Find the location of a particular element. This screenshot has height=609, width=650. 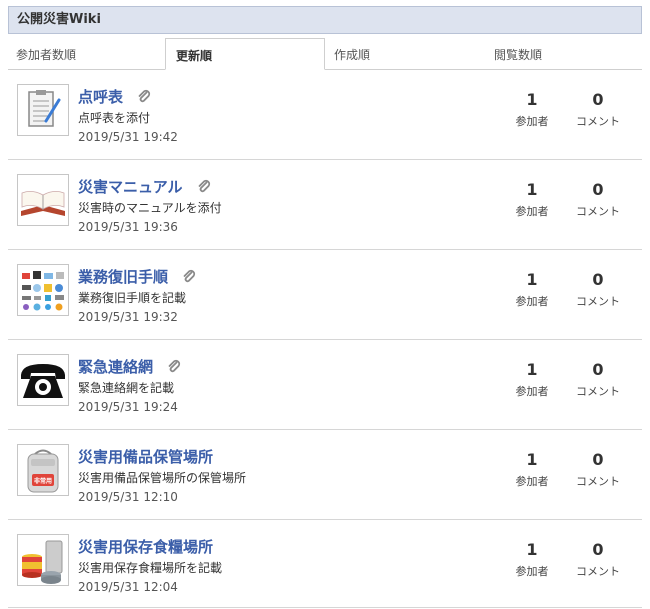

item-description: 災害用備品保管場所の保管場所 is located at coordinates (162, 478).